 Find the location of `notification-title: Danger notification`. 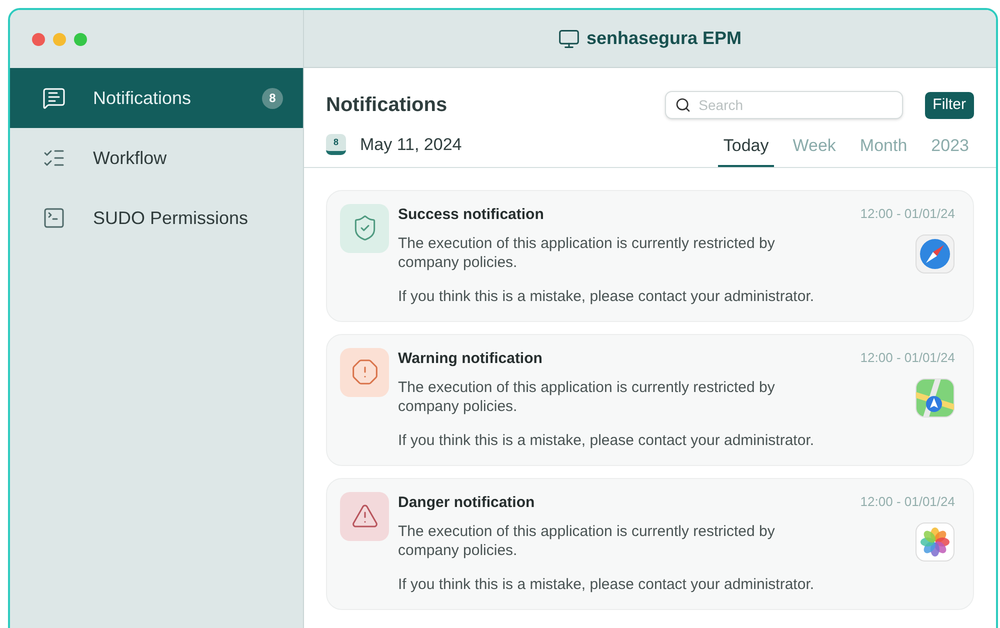

notification-title: Danger notification is located at coordinates (467, 502).